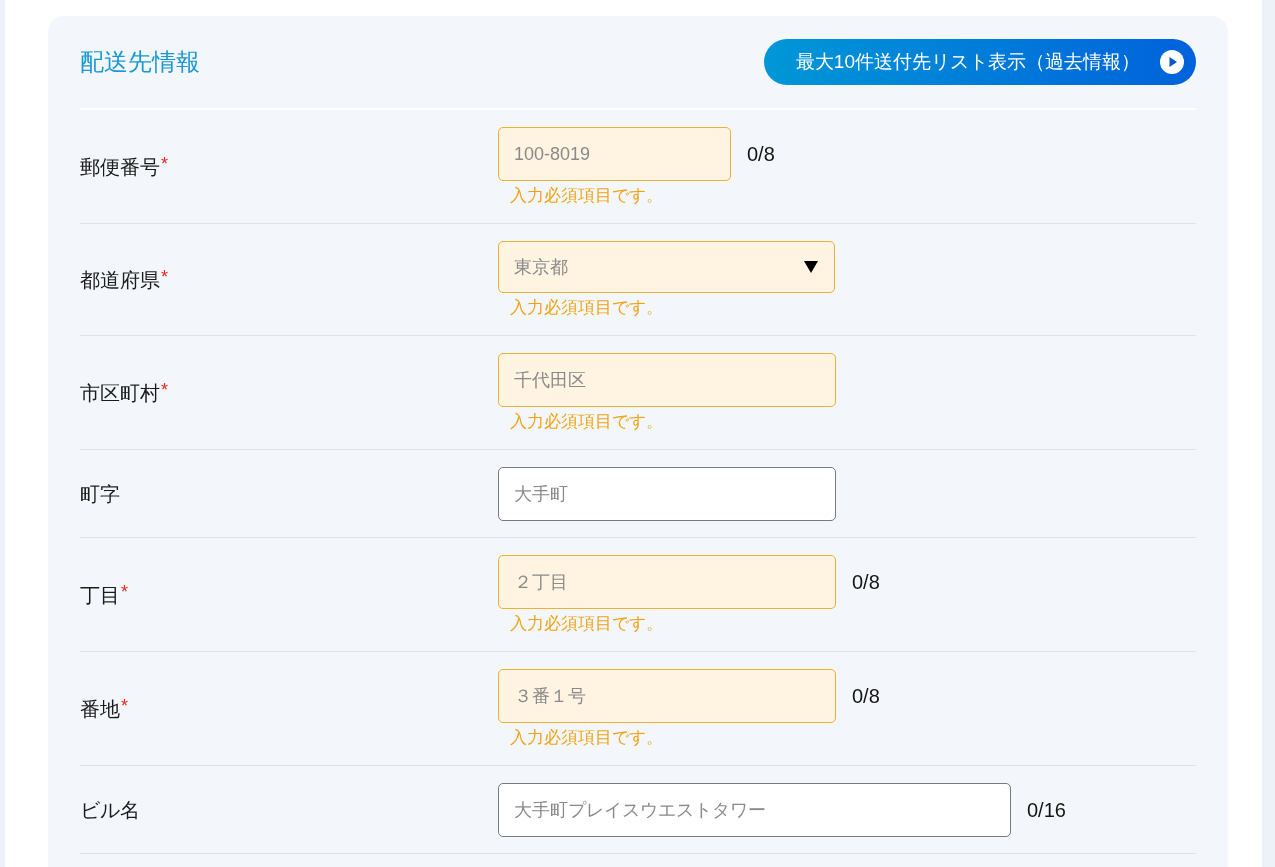 The height and width of the screenshot is (867, 1275). Describe the element at coordinates (1046, 810) in the screenshot. I see `character-counter: 0/16` at that location.